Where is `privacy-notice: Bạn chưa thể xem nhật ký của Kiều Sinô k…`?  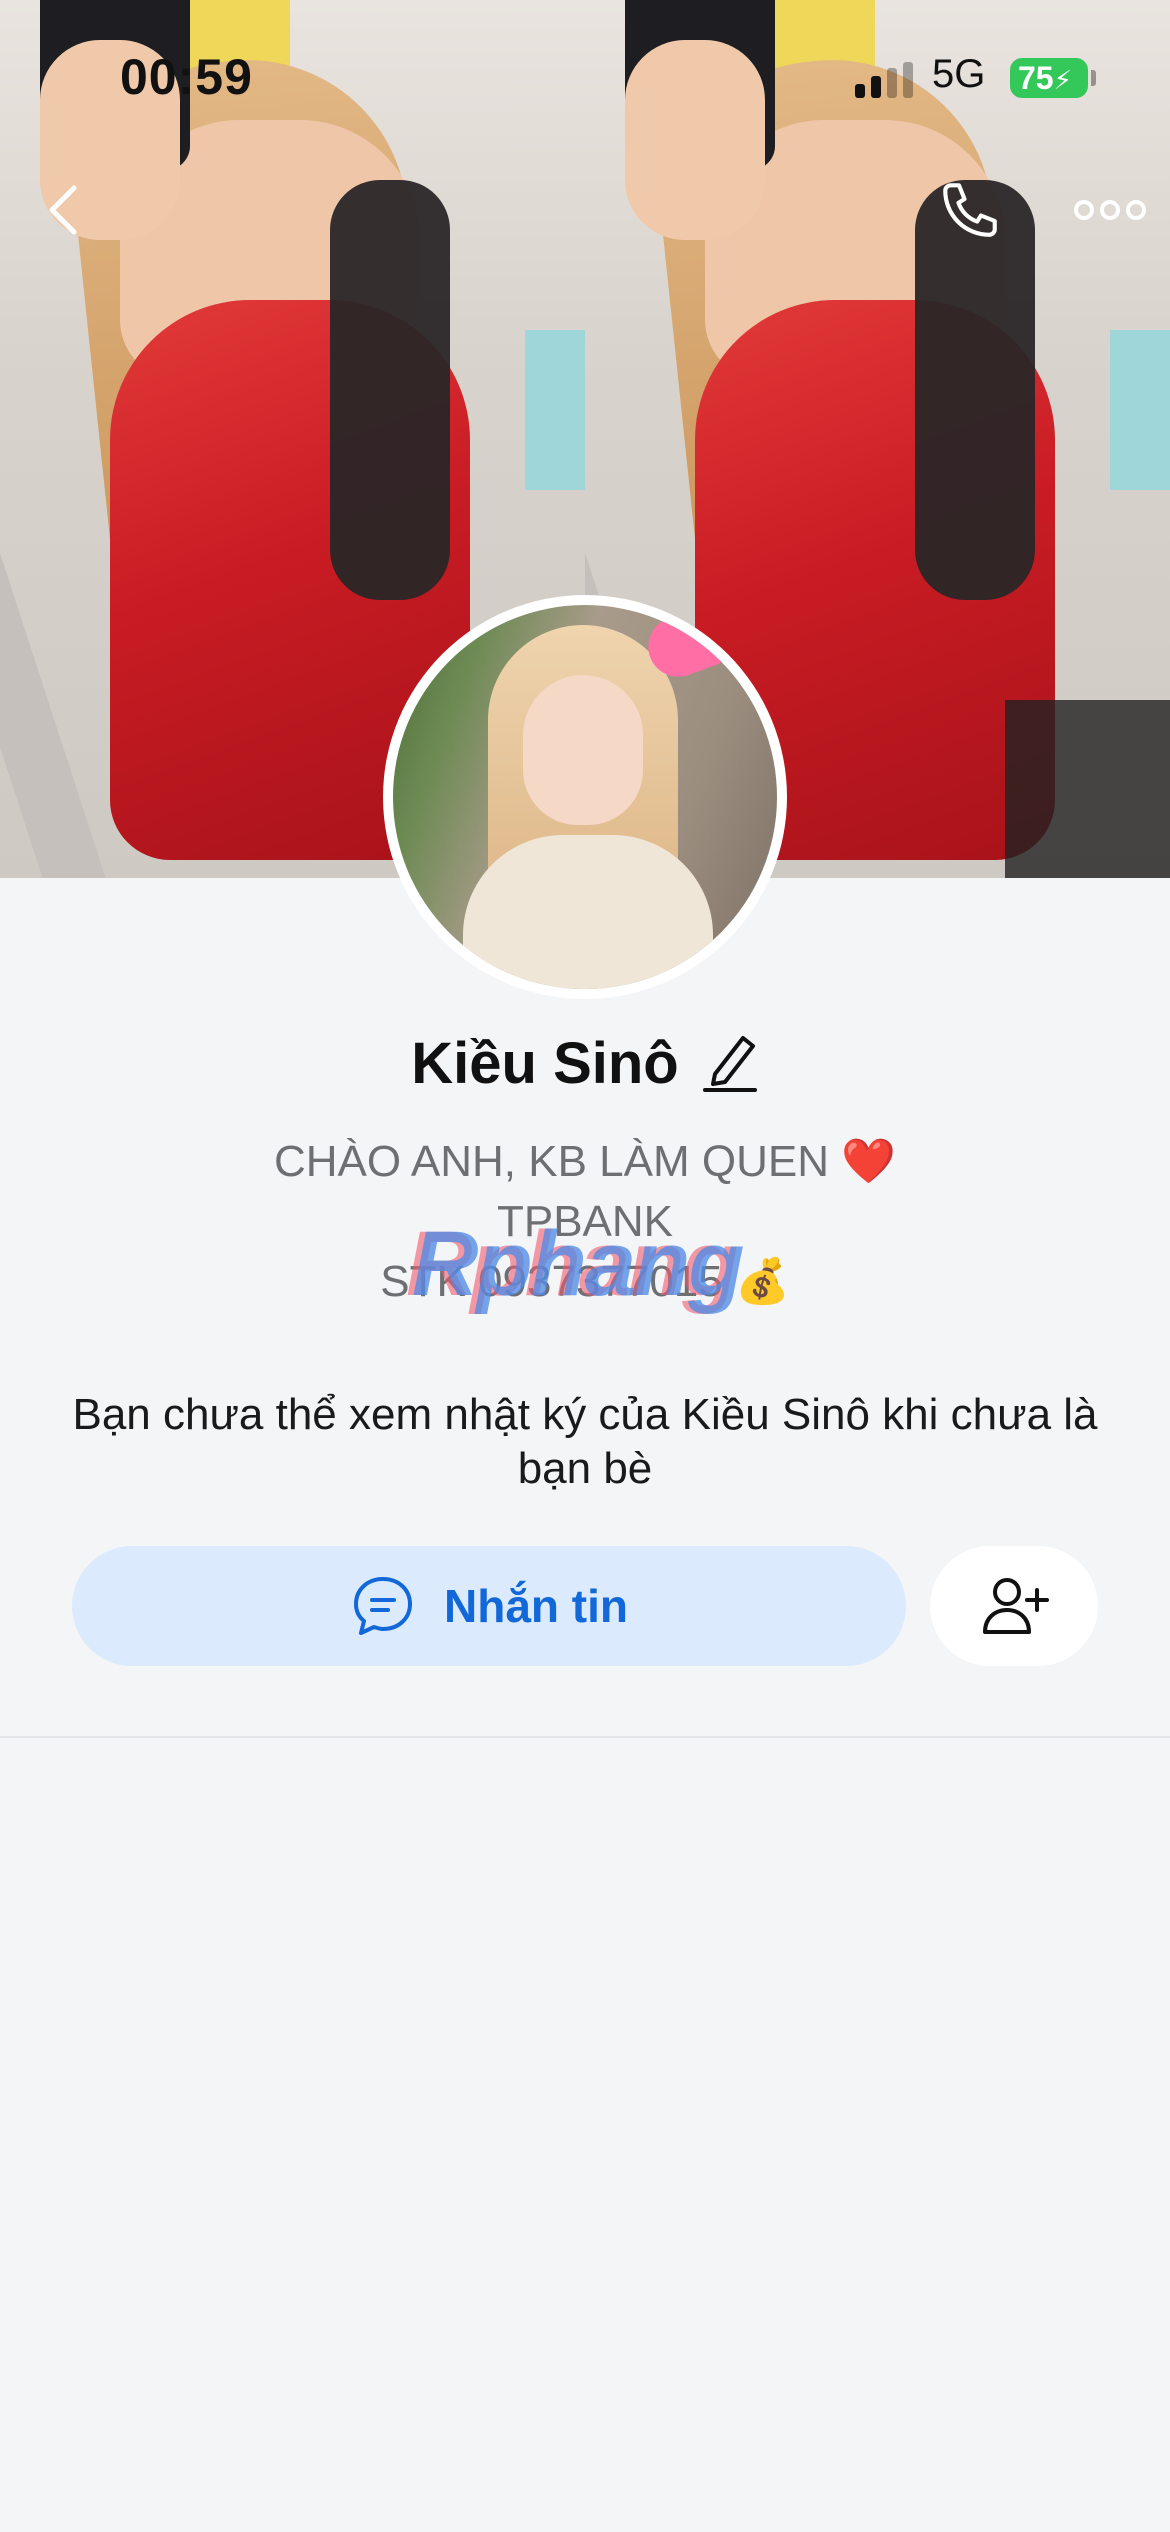
privacy-notice: Bạn chưa thể xem nhật ký của Kiều Sinô k… is located at coordinates (585, 1441).